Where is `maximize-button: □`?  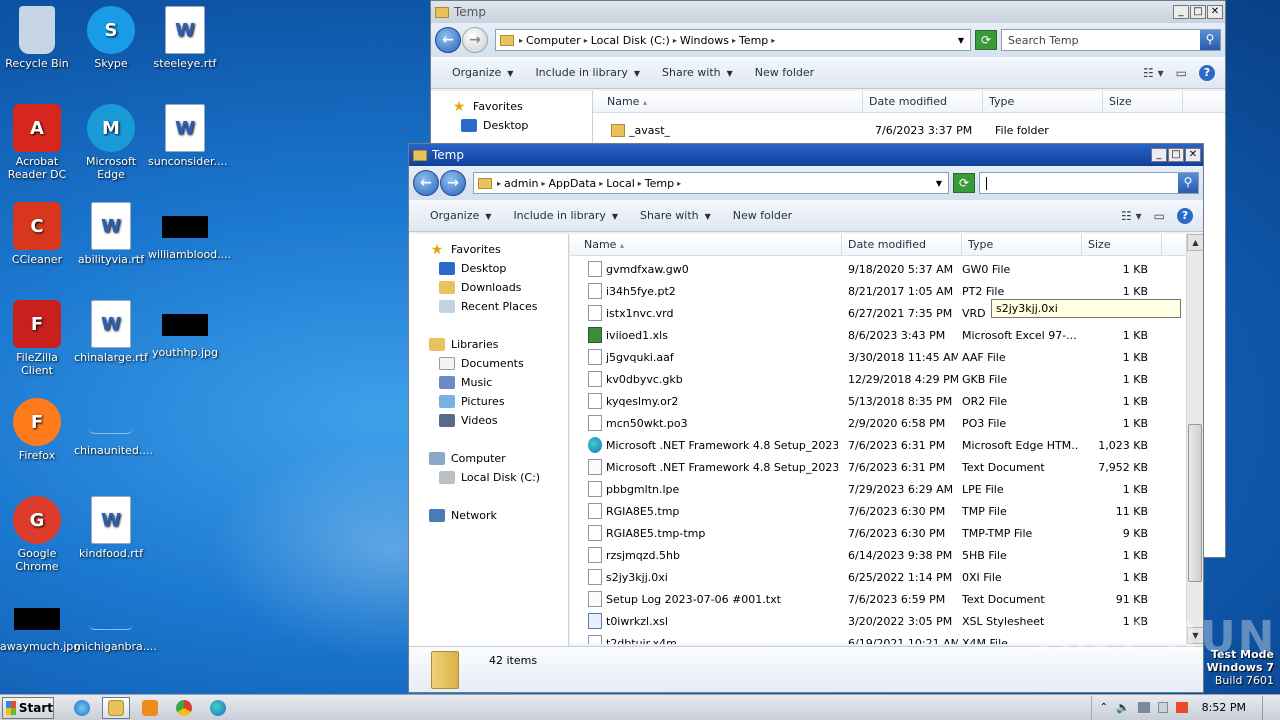
maximize-button: □ is located at coordinates (1198, 12).